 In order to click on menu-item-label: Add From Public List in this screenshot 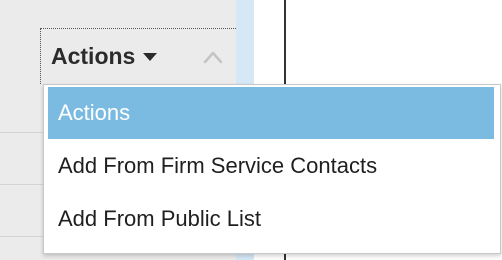, I will do `click(159, 218)`.